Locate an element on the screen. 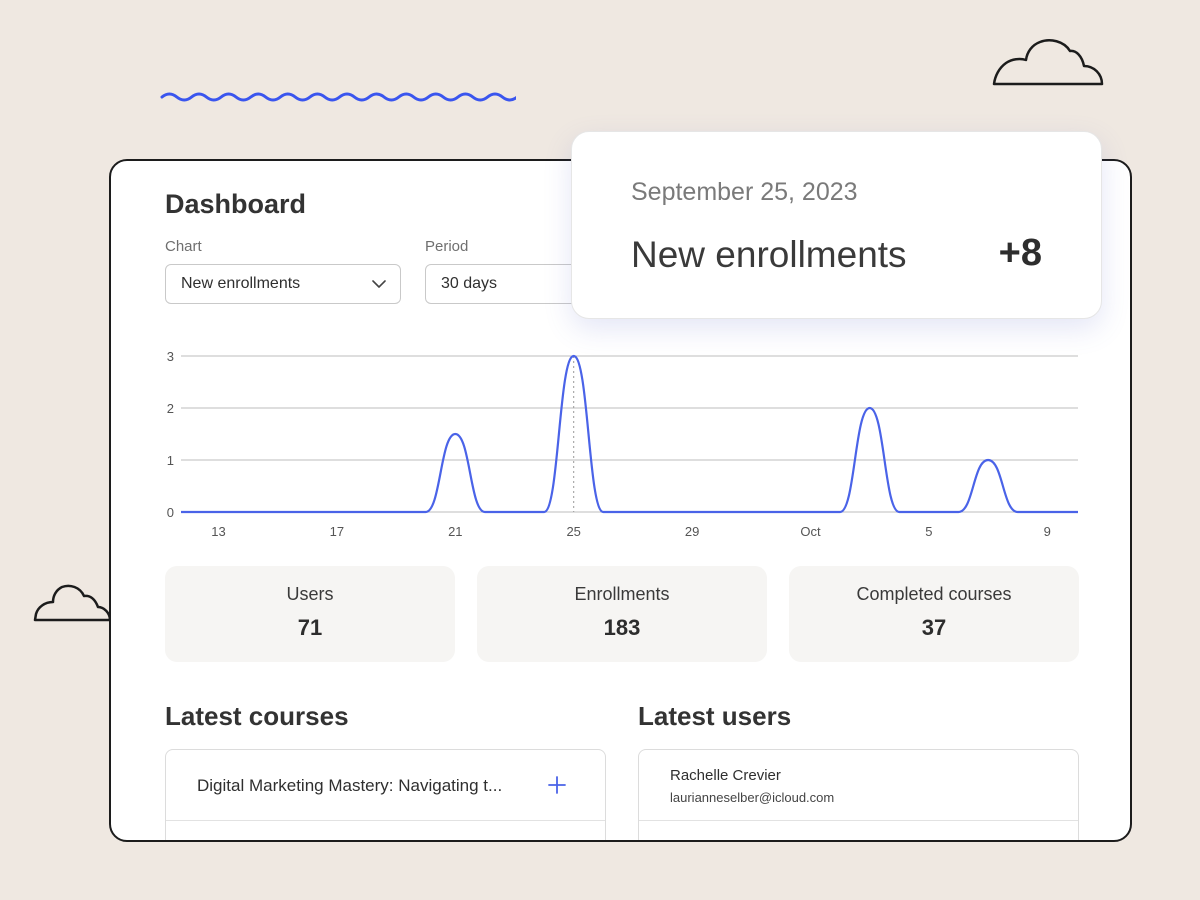 The height and width of the screenshot is (900, 1200). y-tick-label: 2 is located at coordinates (170, 408).